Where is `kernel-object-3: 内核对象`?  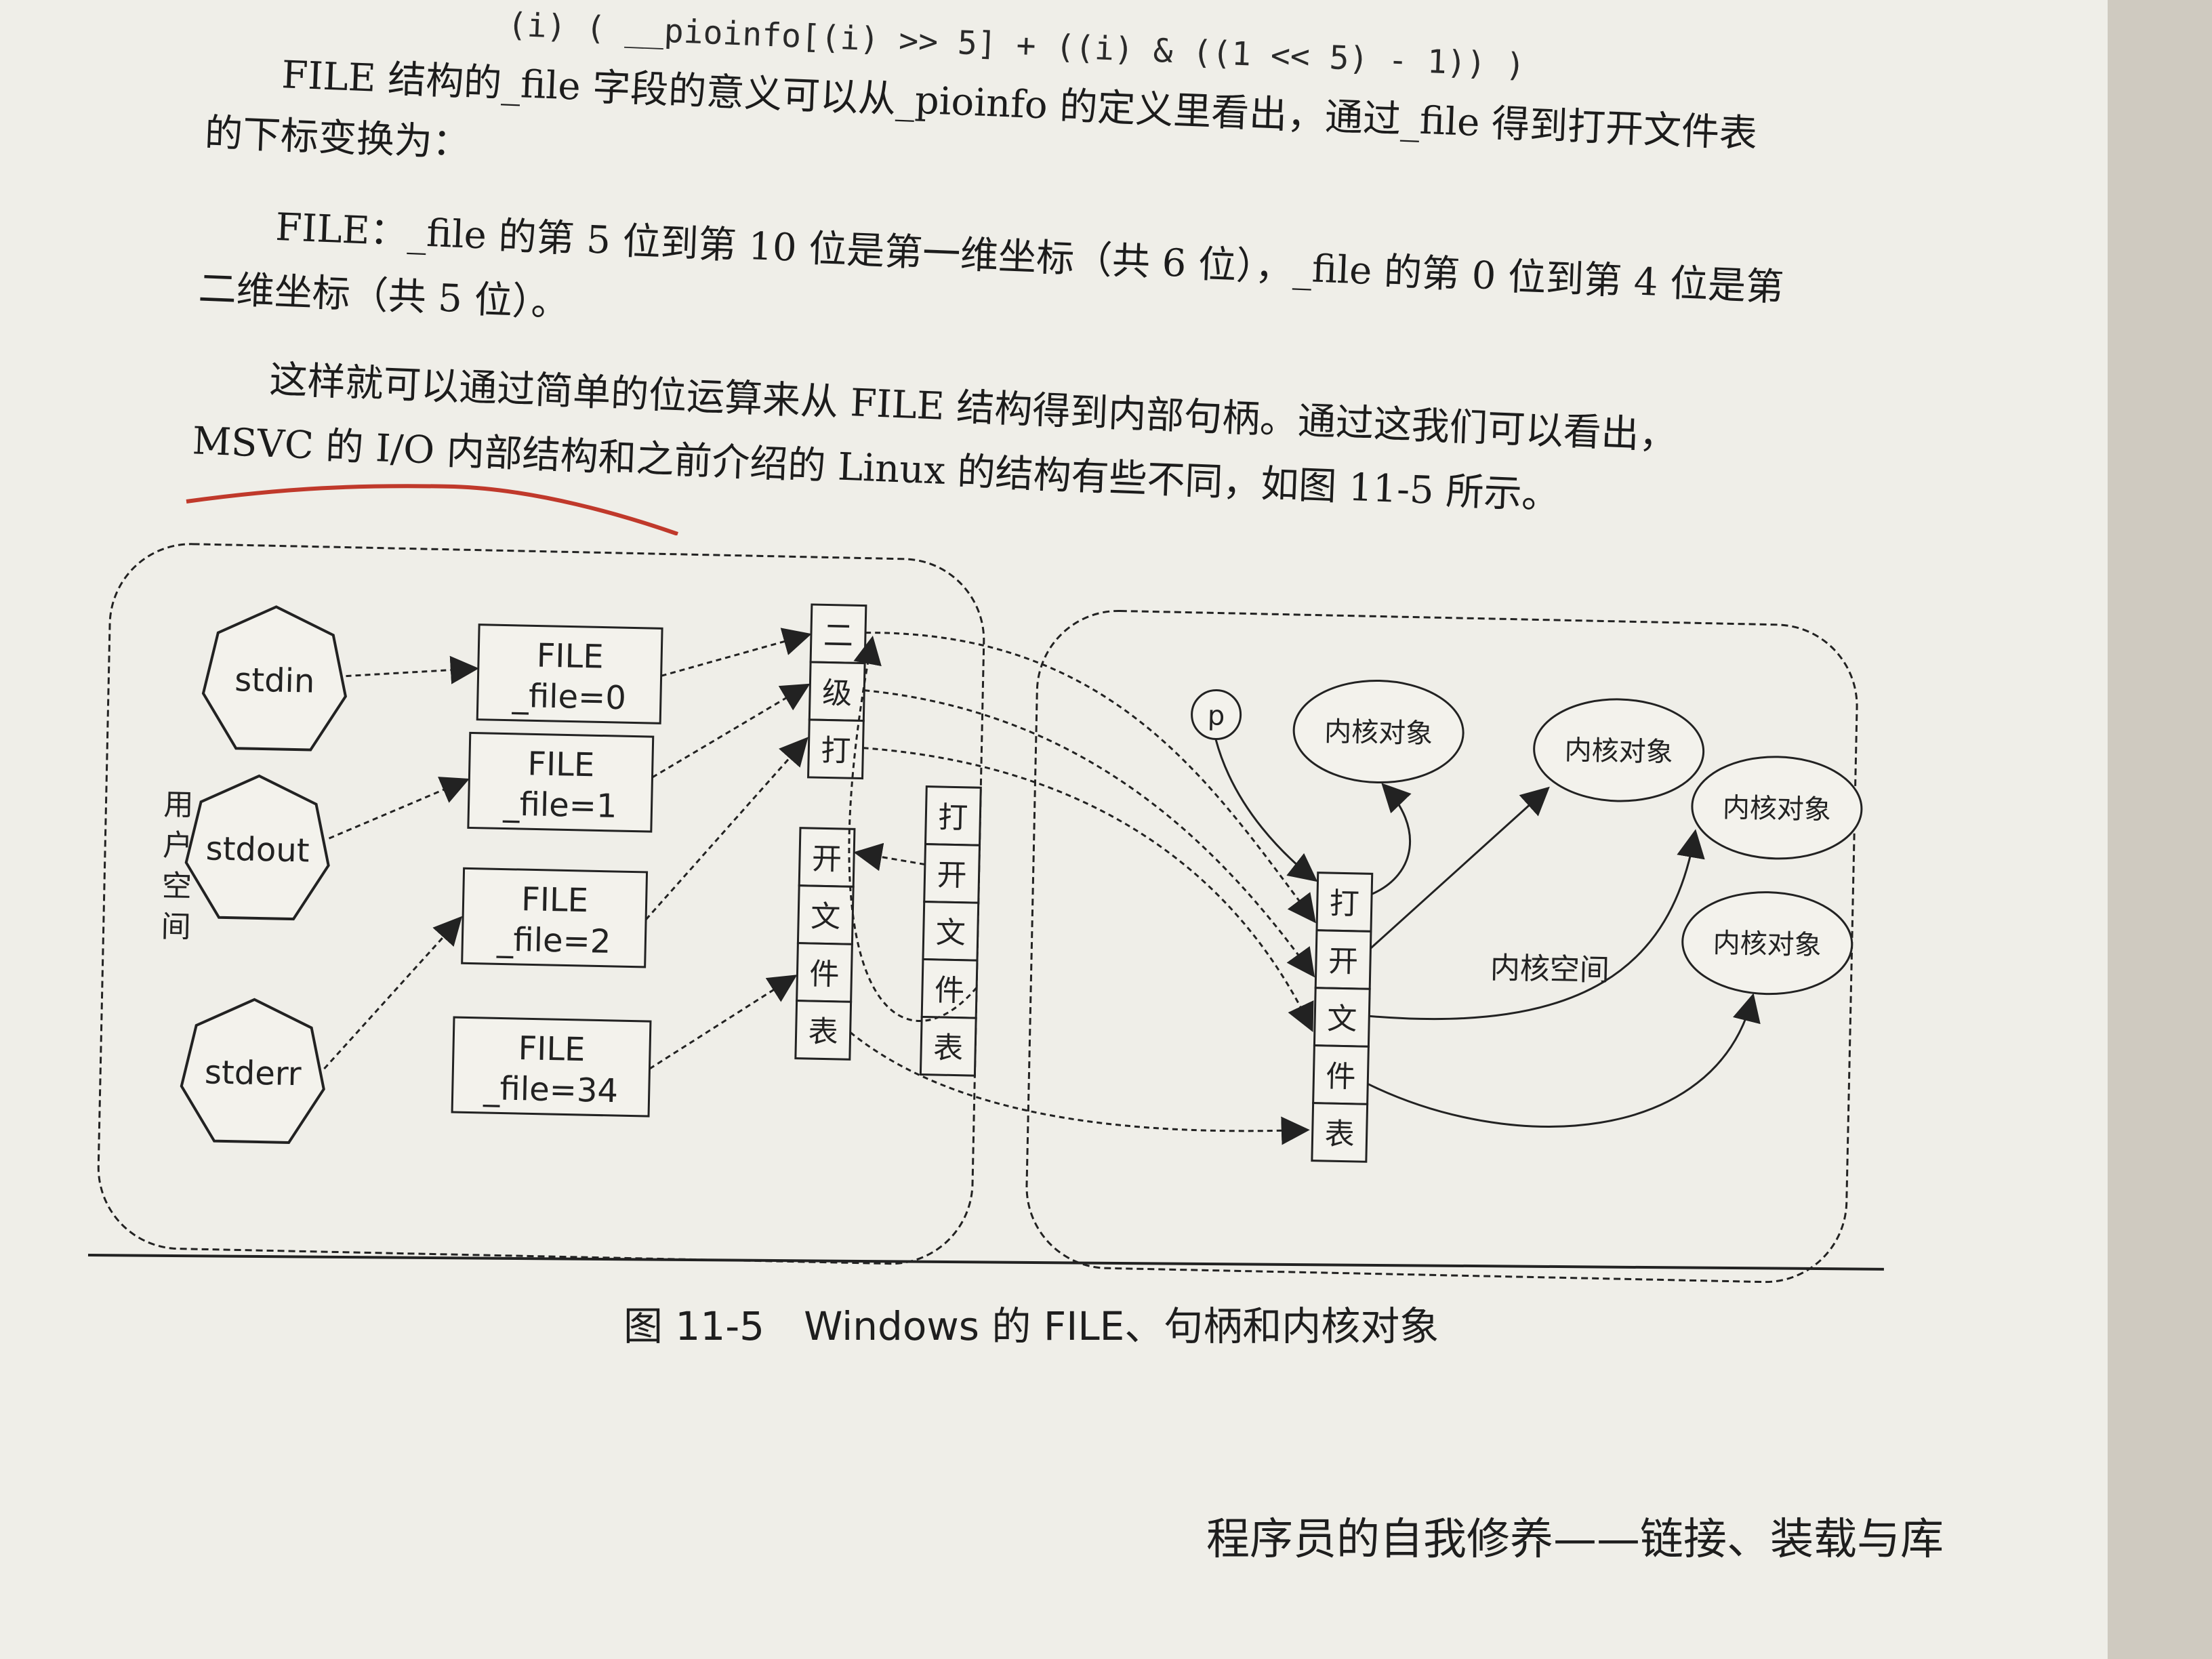
kernel-object-3: 内核对象 is located at coordinates (1777, 808).